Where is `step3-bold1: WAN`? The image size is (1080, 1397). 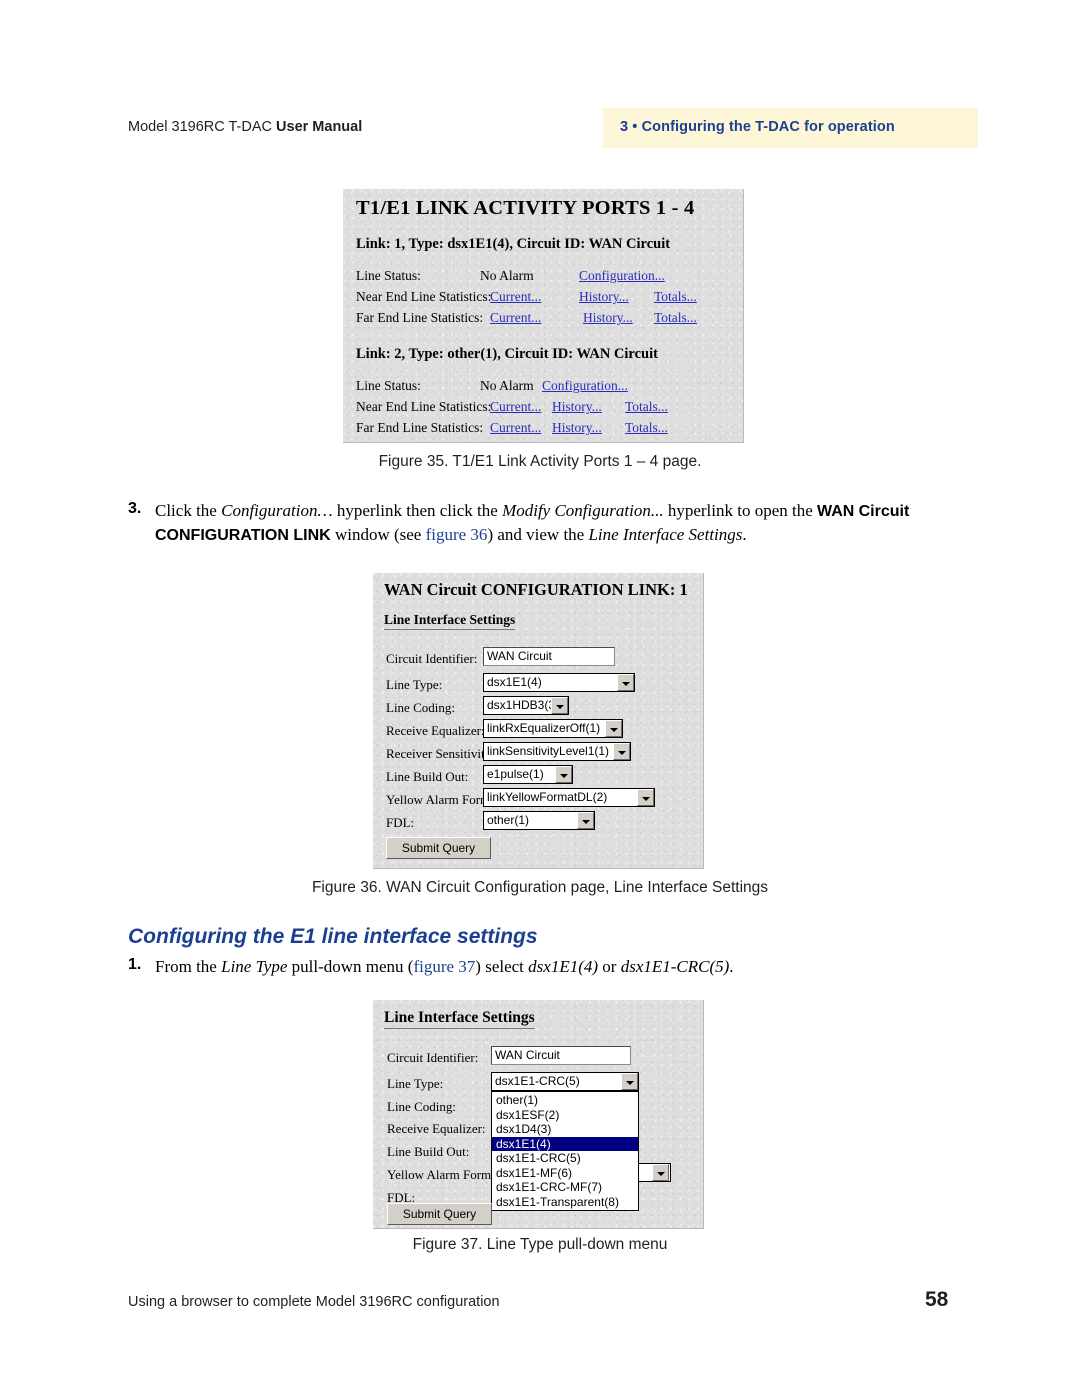
step3-bold1: WAN is located at coordinates (836, 511).